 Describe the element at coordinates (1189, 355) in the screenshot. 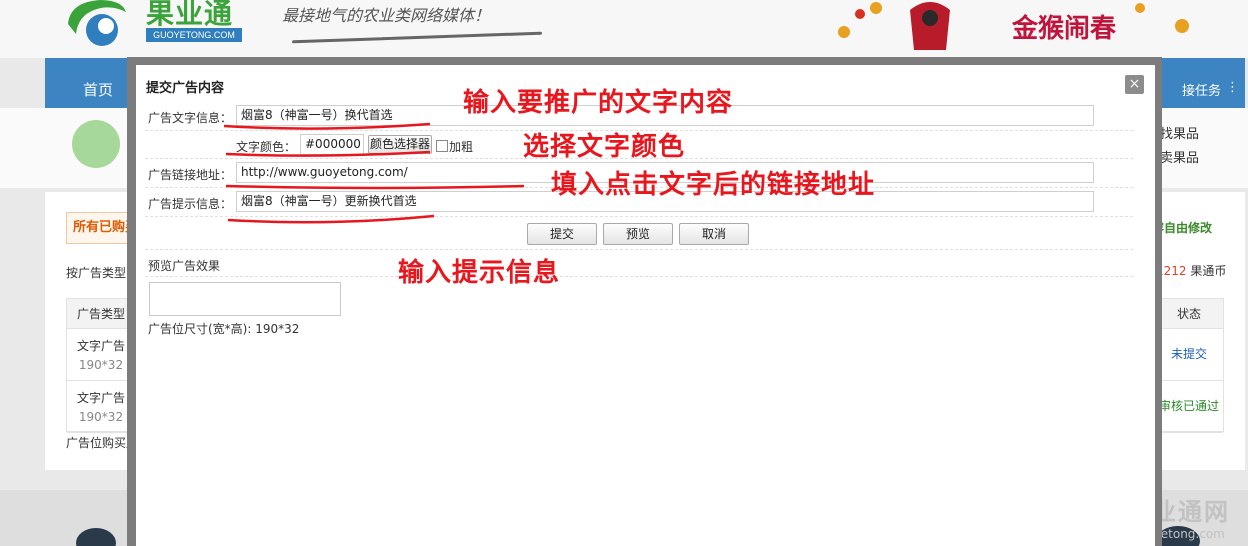

I see `status-link: 未提交` at that location.